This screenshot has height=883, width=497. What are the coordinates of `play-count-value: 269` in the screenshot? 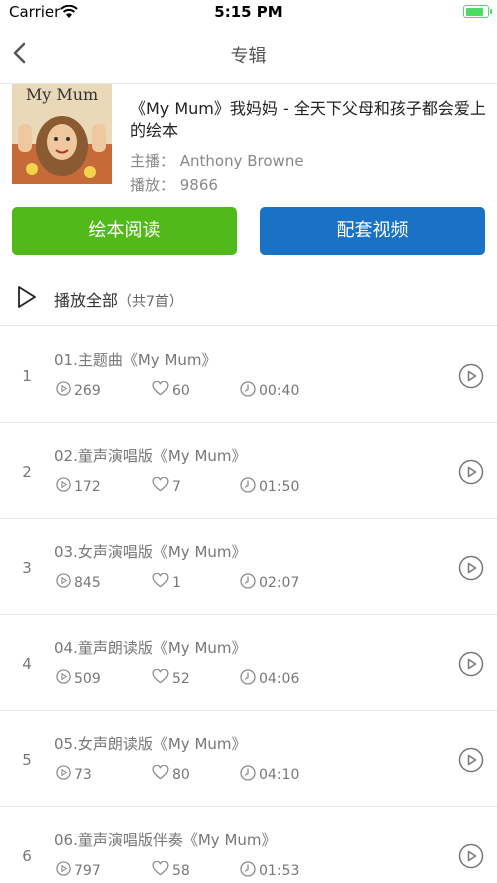 It's located at (87, 390).